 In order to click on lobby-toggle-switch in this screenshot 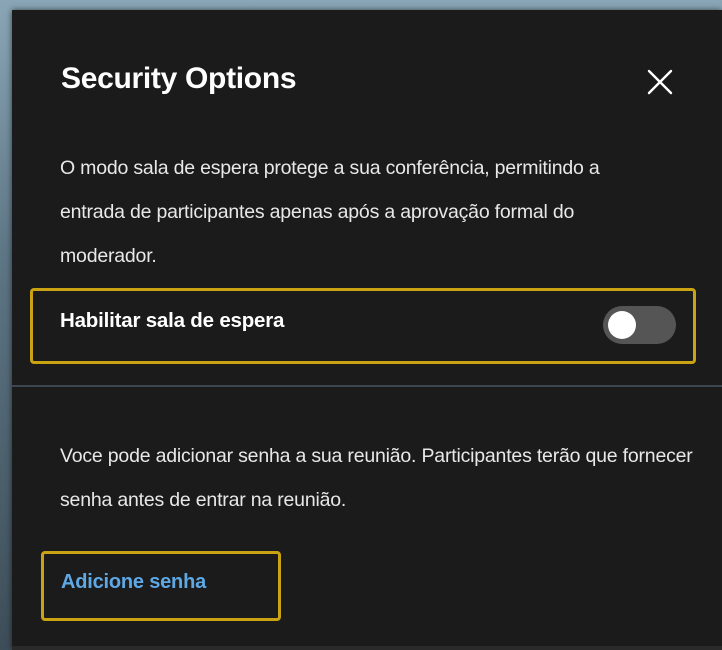, I will do `click(639, 325)`.